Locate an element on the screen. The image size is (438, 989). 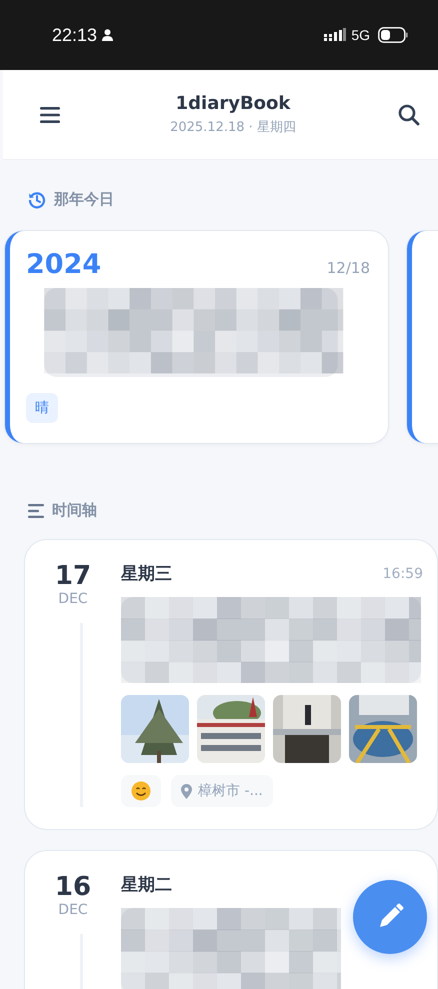
diary-entry-card: 16 DEC 星期二 is located at coordinates (231, 920).